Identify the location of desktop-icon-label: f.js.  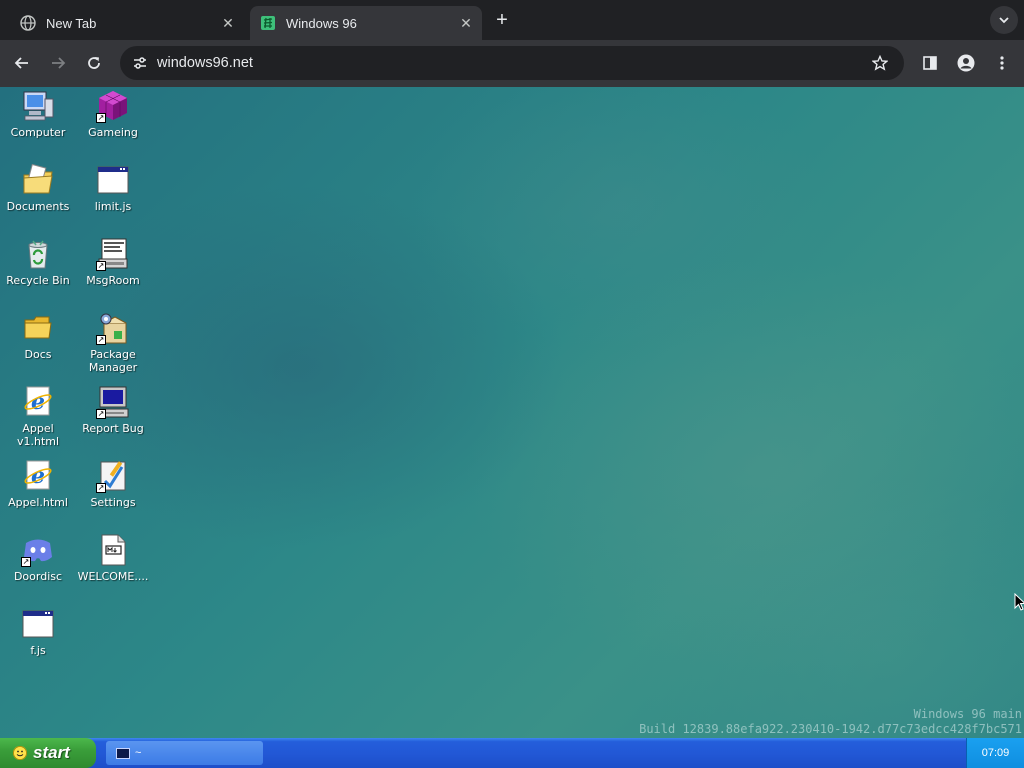
(38, 650).